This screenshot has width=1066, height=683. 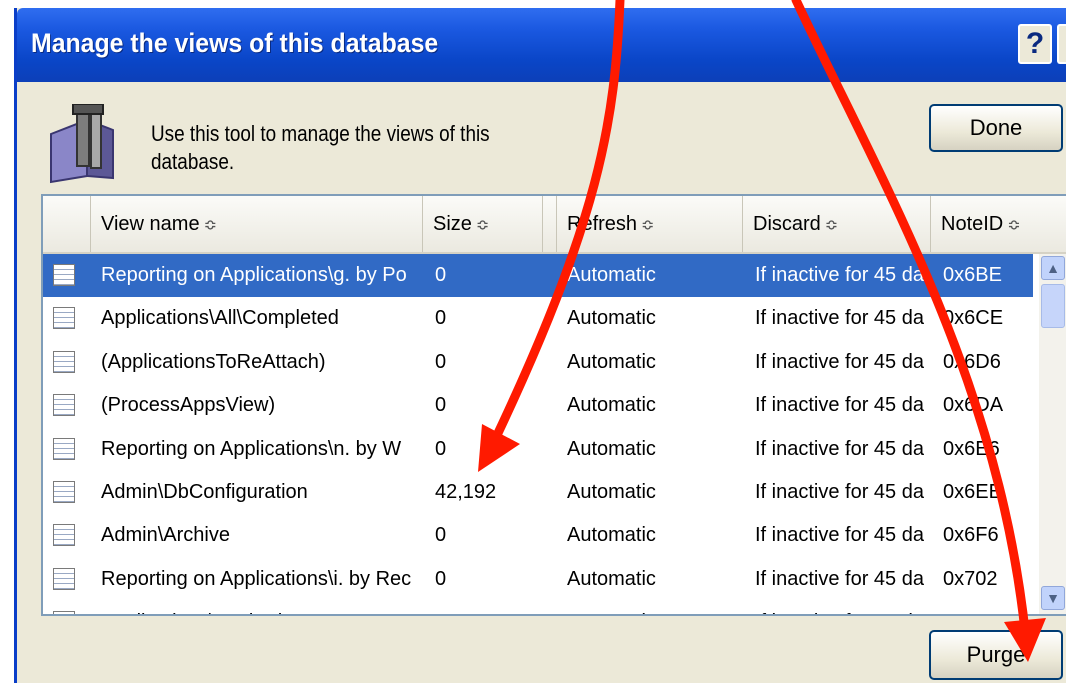 What do you see at coordinates (996, 655) in the screenshot?
I see `purge-button: Purge` at bounding box center [996, 655].